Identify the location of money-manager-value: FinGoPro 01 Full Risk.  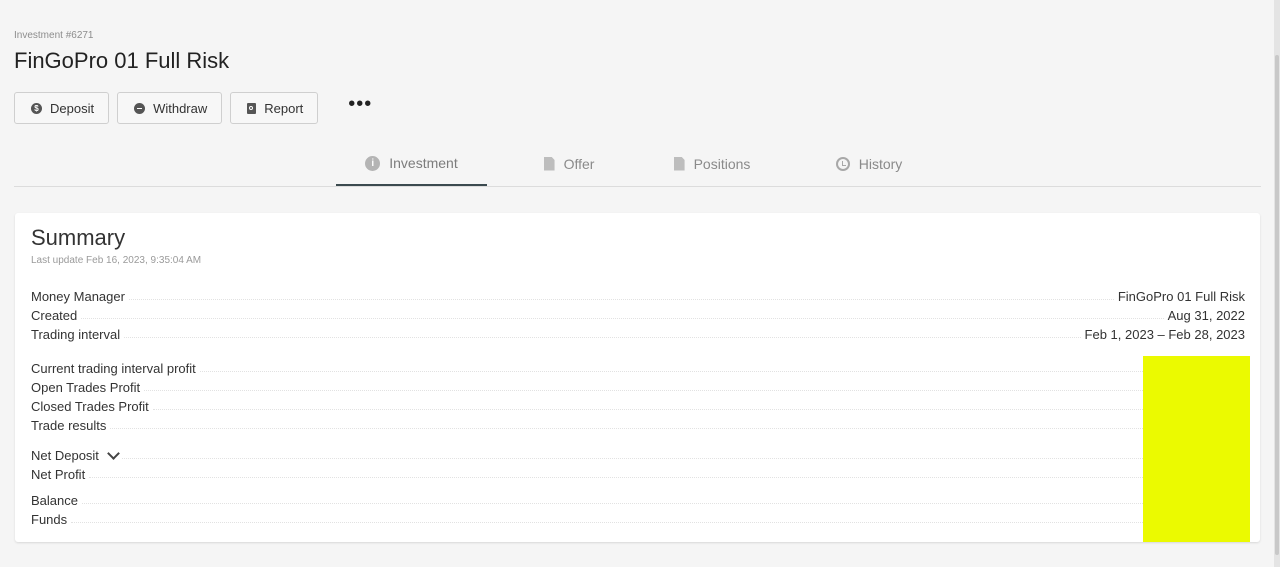
(1181, 296).